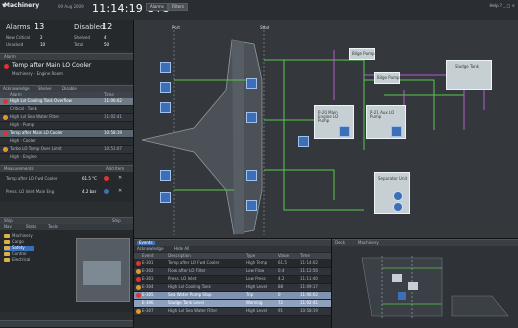 The image size is (518, 328). I want to click on tab-alarms: Alarms, so click(157, 7).